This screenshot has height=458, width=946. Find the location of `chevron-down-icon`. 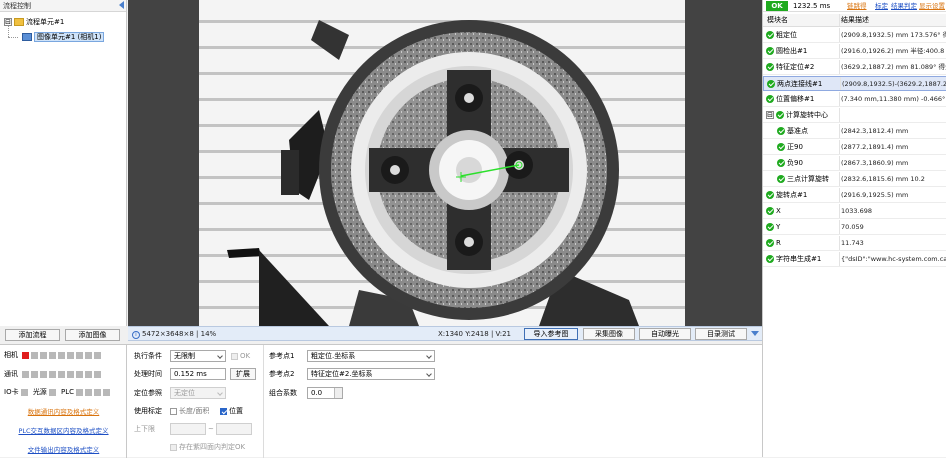

chevron-down-icon is located at coordinates (220, 393).